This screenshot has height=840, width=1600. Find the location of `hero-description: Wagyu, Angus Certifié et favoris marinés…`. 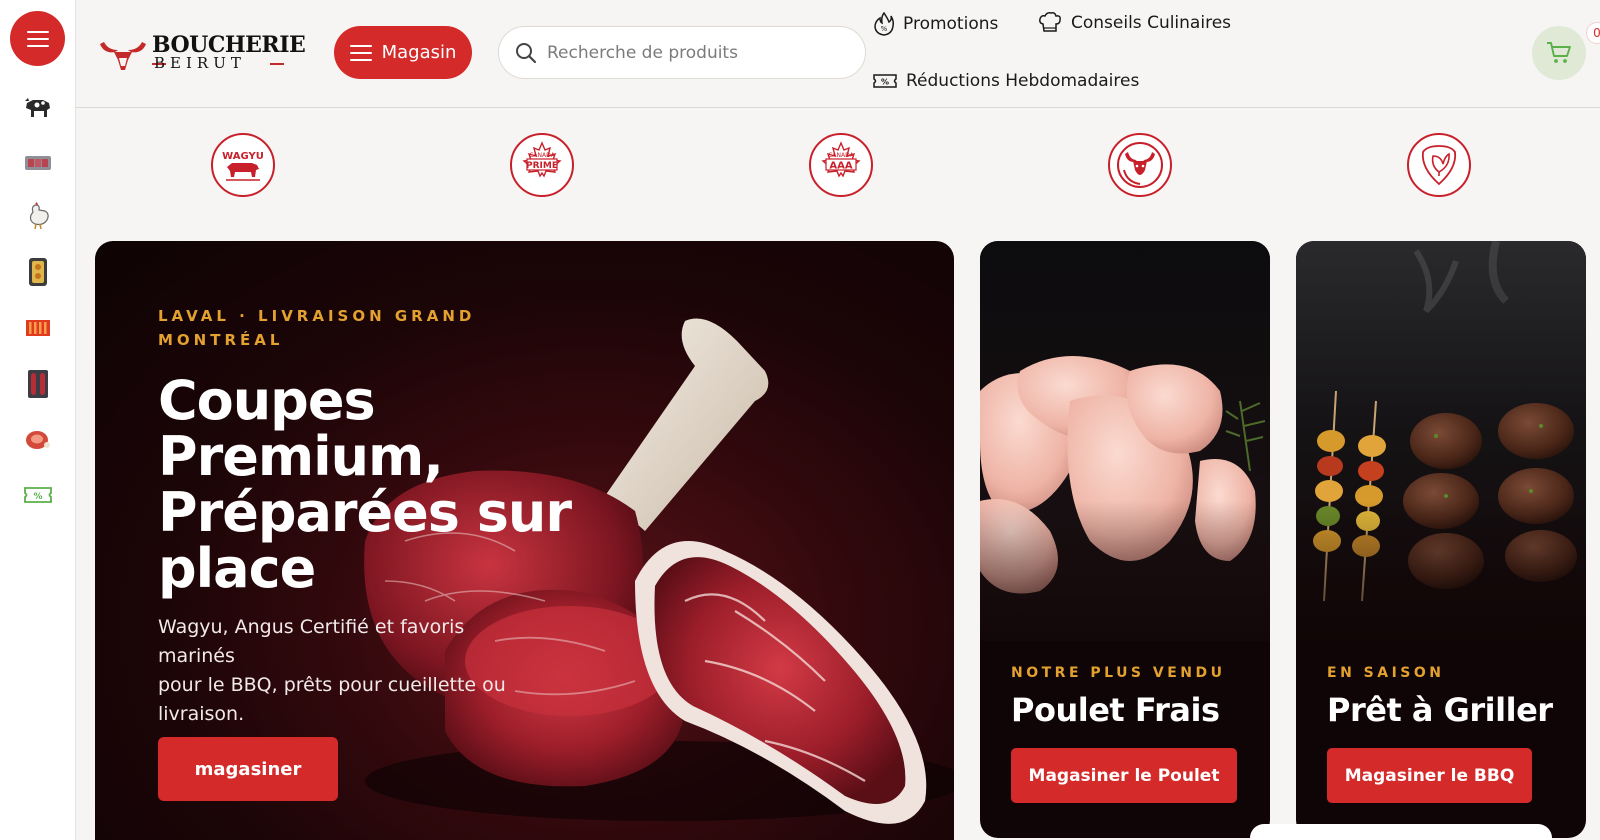

hero-description: Wagyu, Angus Certifié et favoris marinés… is located at coordinates (348, 671).